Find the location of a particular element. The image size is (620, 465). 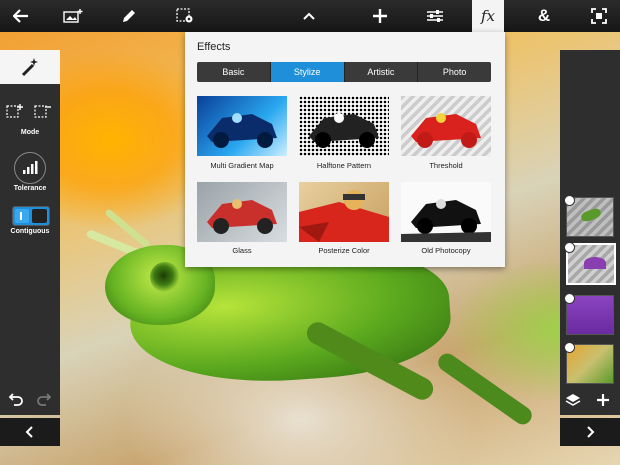

magic-wand-icon is located at coordinates (29, 67).